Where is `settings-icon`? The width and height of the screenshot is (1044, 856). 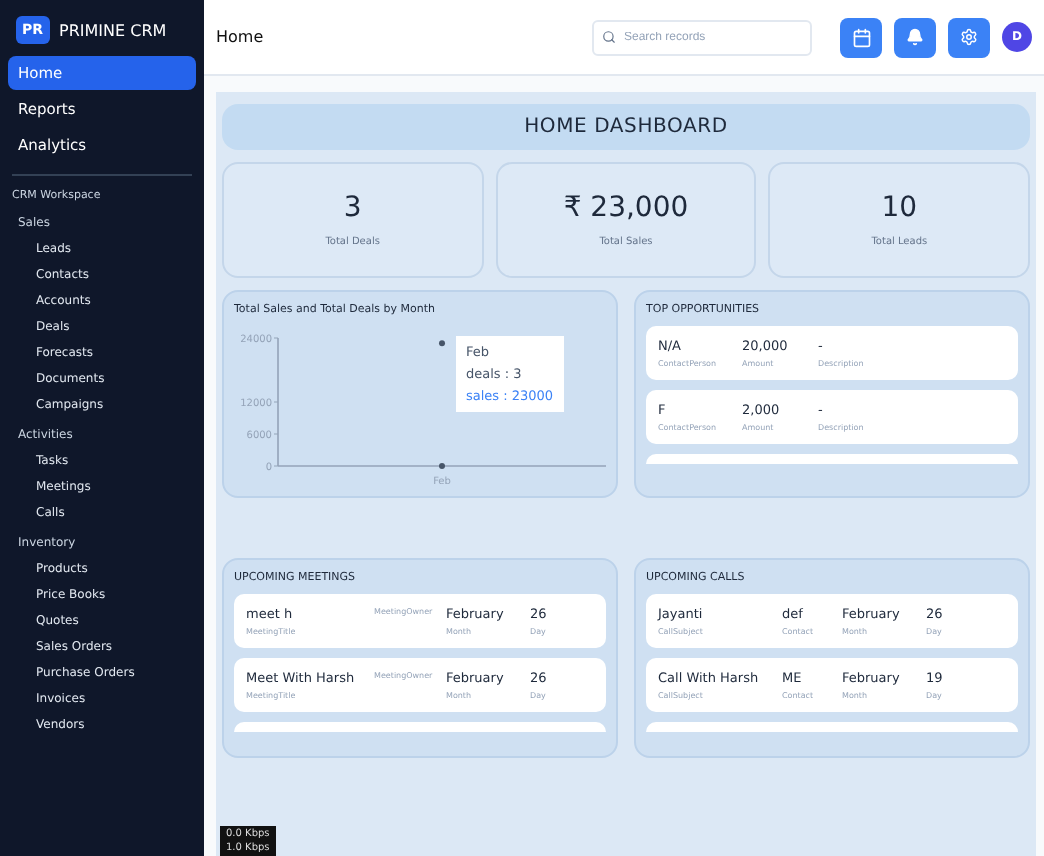 settings-icon is located at coordinates (969, 37).